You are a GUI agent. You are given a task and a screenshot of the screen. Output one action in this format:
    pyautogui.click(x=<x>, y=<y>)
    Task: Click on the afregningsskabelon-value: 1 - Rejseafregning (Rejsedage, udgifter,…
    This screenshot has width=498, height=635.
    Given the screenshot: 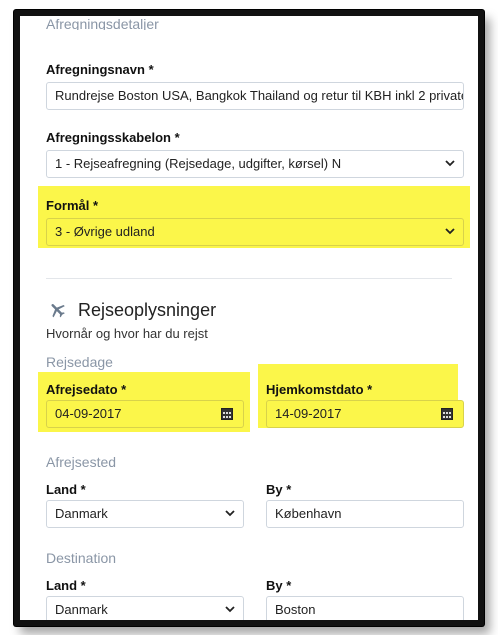 What is the action you would take?
    pyautogui.click(x=198, y=163)
    